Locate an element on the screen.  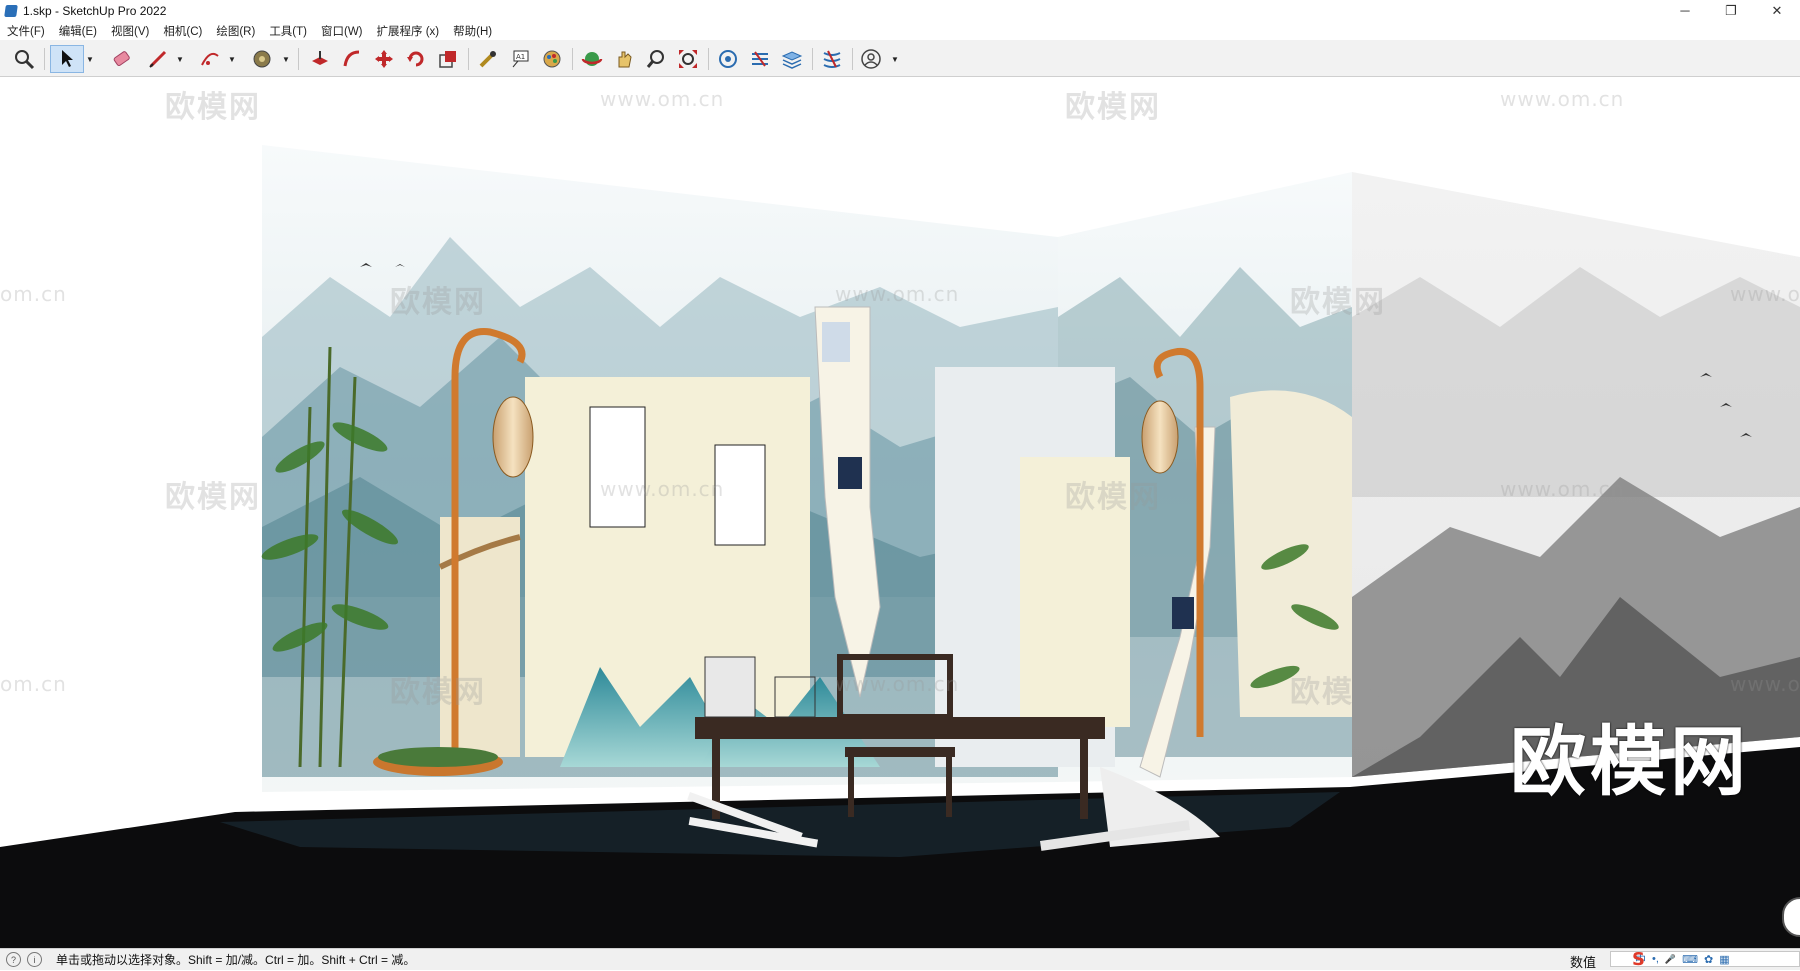
warehouse-icon is located at coordinates (728, 59).